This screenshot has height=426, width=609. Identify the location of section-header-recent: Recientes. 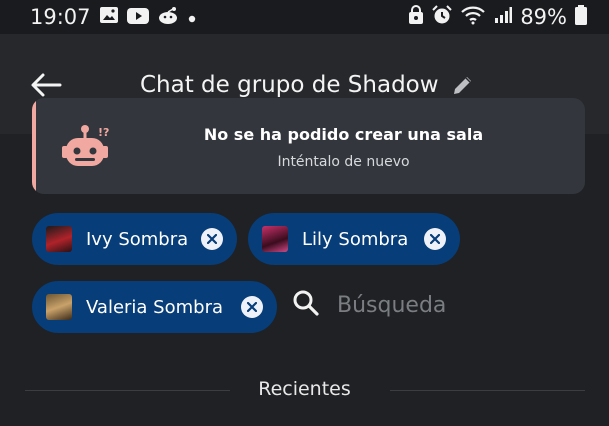
(304, 389).